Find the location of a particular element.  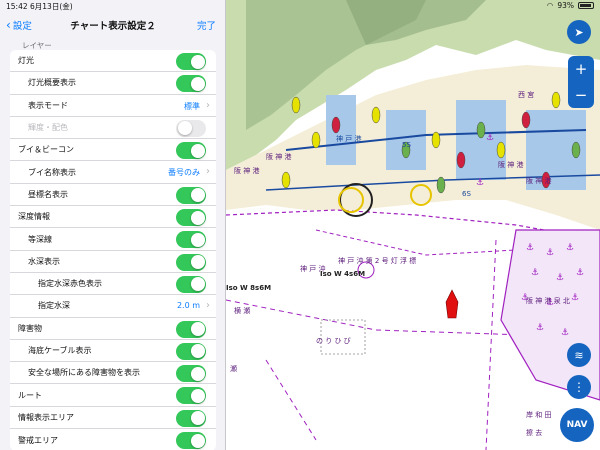

map-label-hanshin: 阪 神 港 is located at coordinates (279, 157).